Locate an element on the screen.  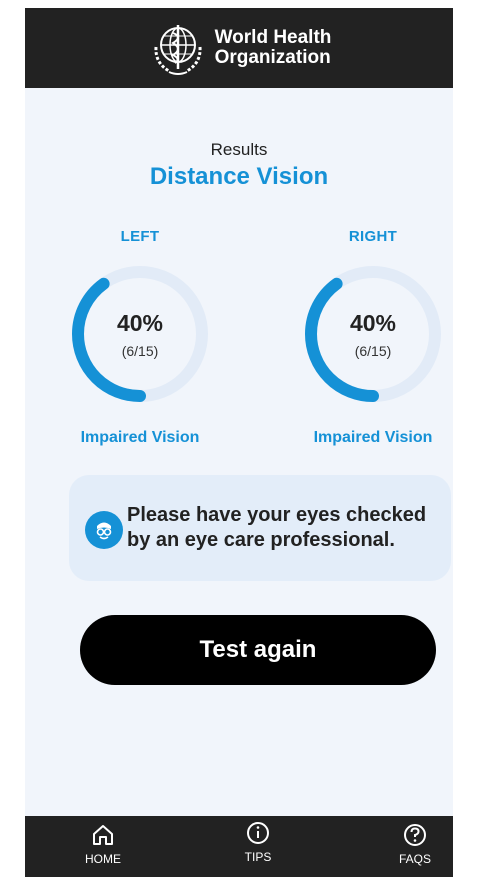
who-wordmark: World Health Organization is located at coordinates (273, 48).